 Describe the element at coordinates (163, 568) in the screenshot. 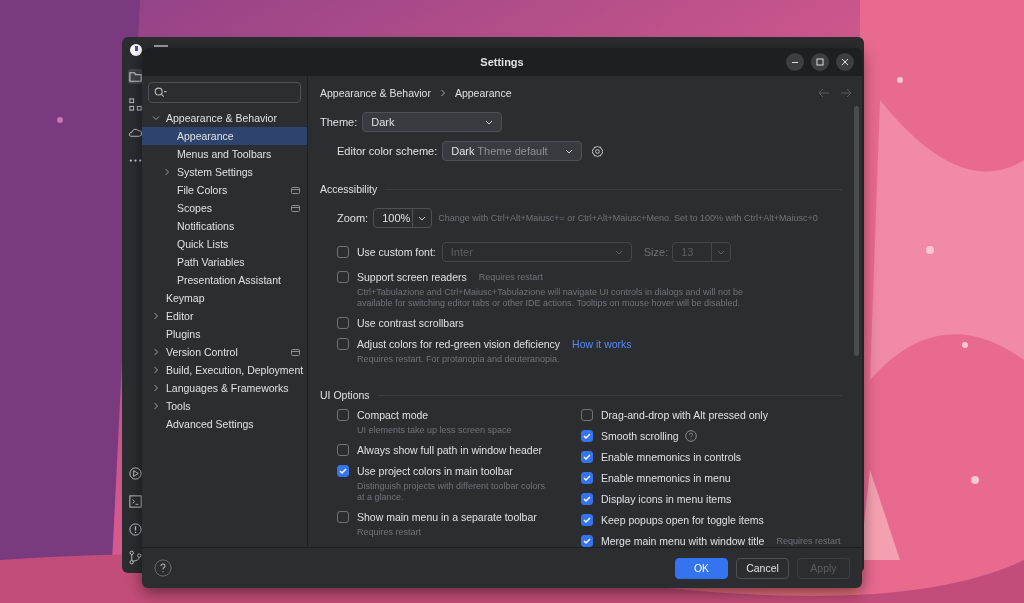

I see `help-button` at that location.